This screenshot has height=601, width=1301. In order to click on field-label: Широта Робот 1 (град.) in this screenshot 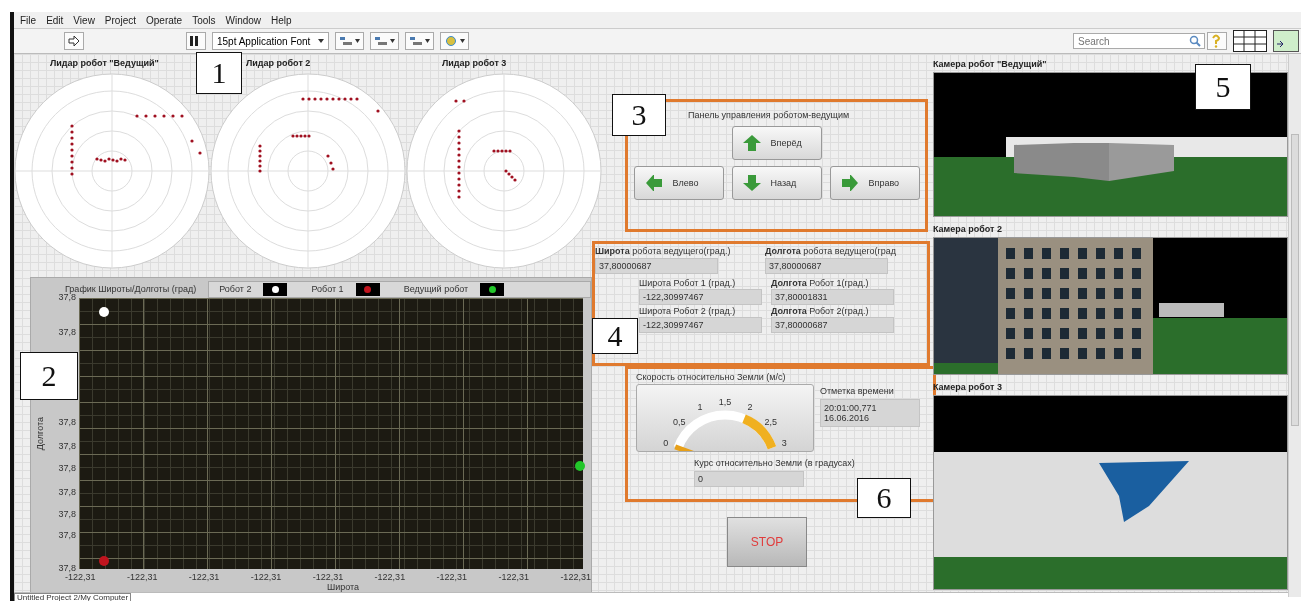, I will do `click(688, 283)`.